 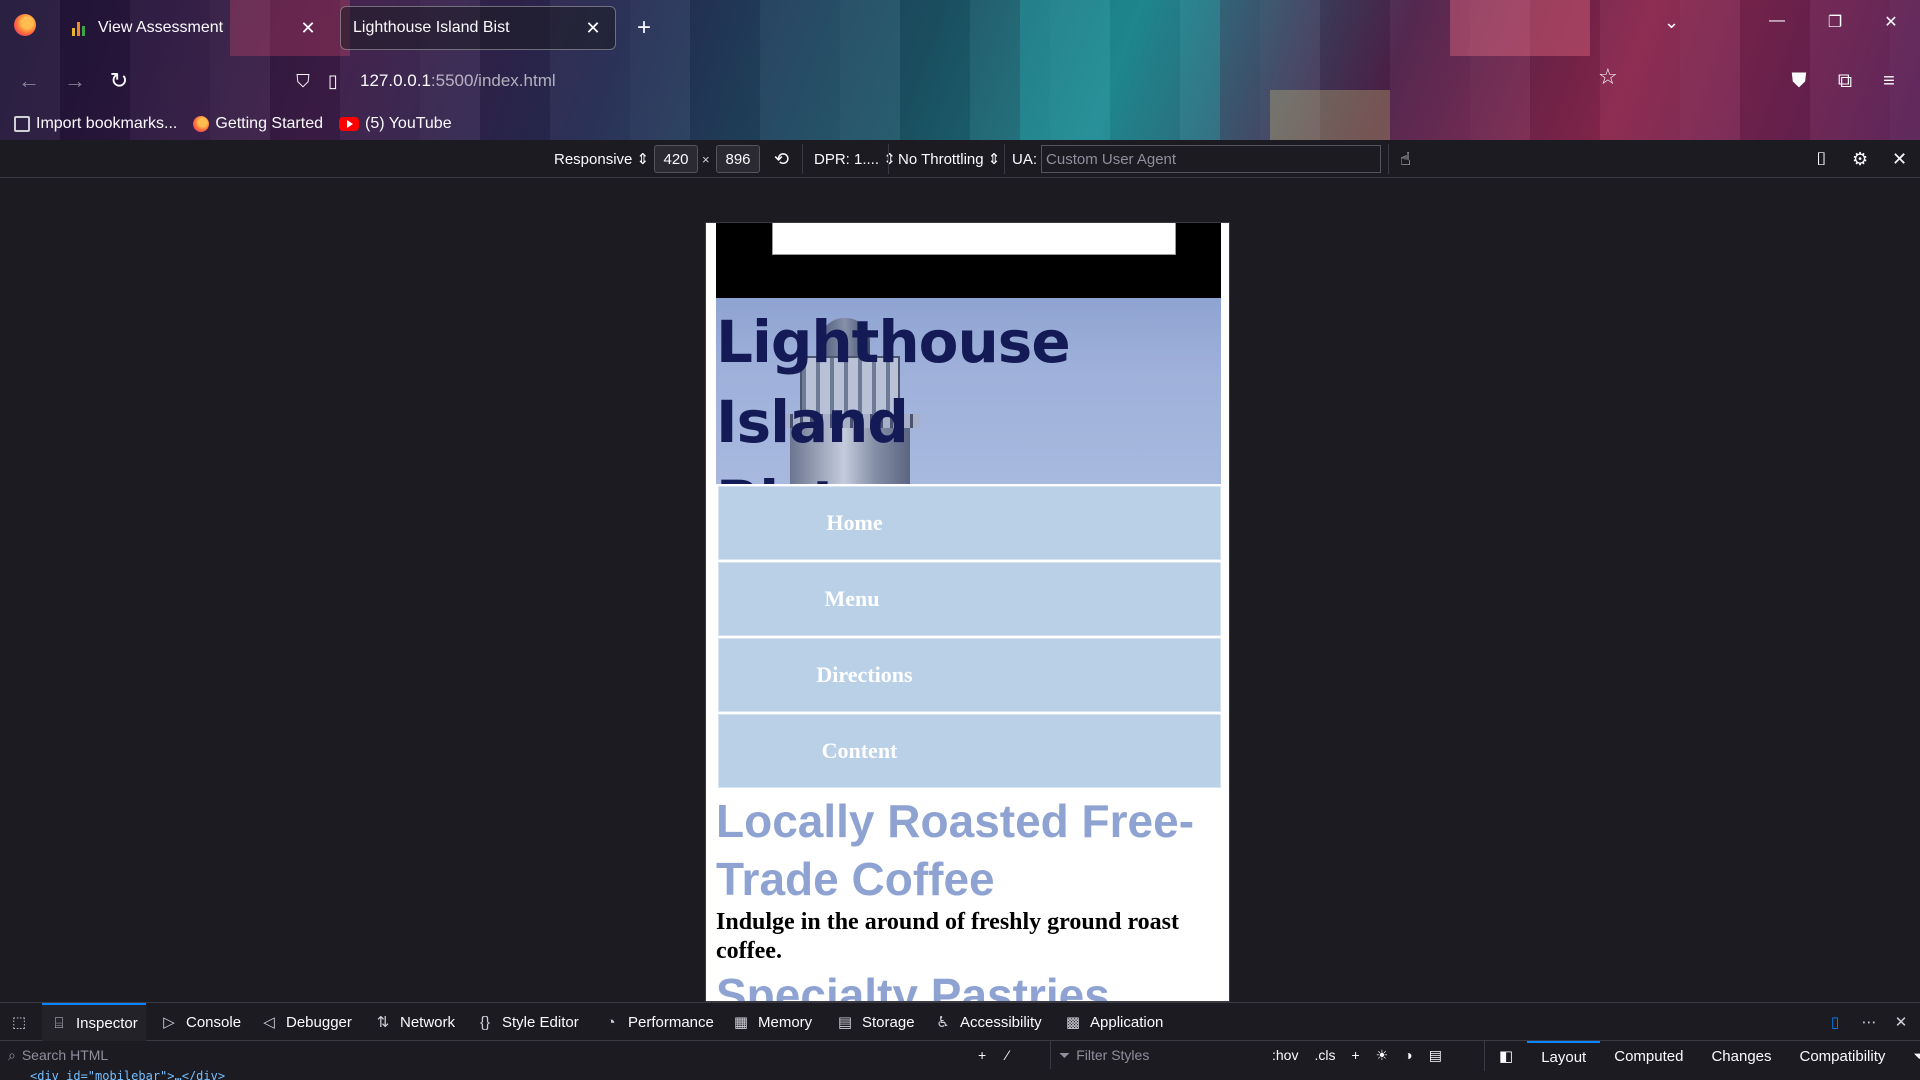 What do you see at coordinates (1821, 159) in the screenshot?
I see `screenshot-icon: ⌷` at bounding box center [1821, 159].